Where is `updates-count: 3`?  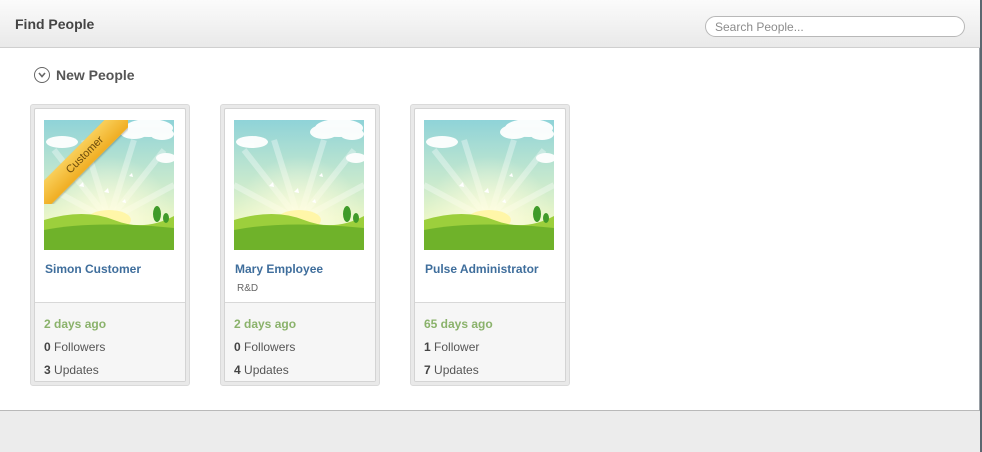
updates-count: 3 is located at coordinates (47, 370).